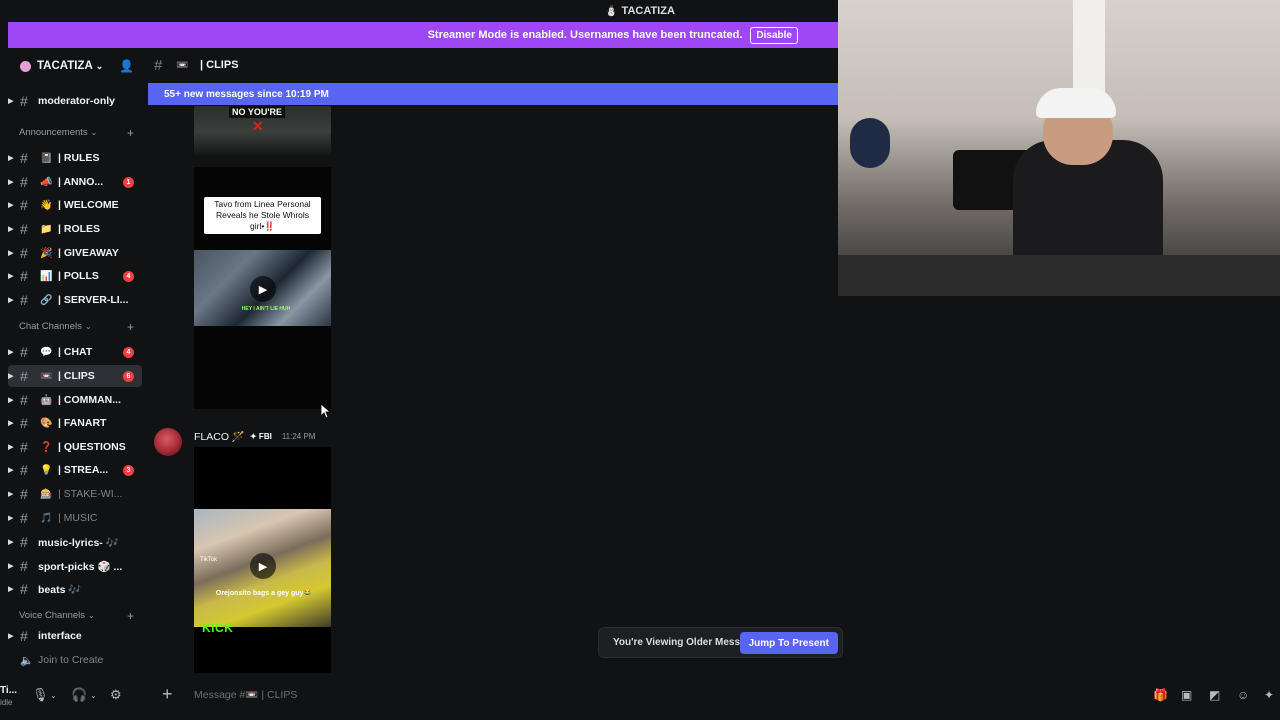 The width and height of the screenshot is (1280, 720). What do you see at coordinates (75, 101) in the screenshot?
I see `channel-moderator-only: ▶ # moderator-only` at bounding box center [75, 101].